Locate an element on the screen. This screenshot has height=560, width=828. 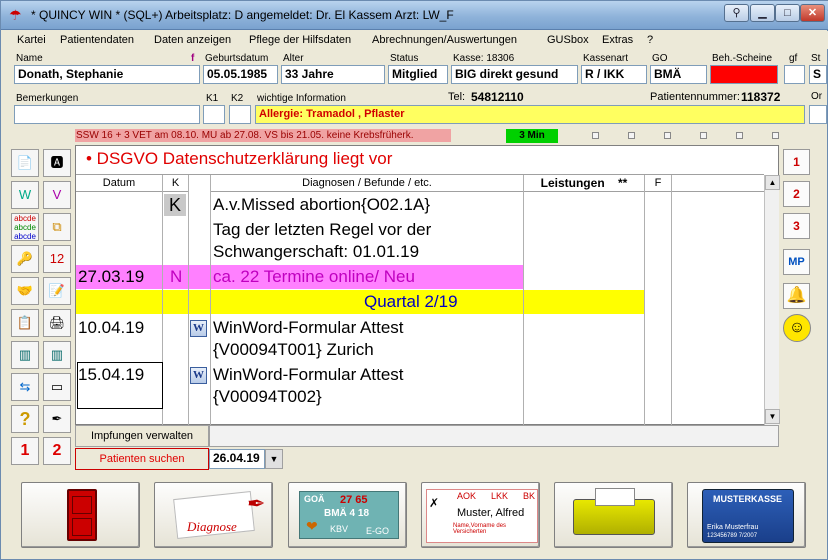
num-1-icon: 1 is located at coordinates (25, 451).